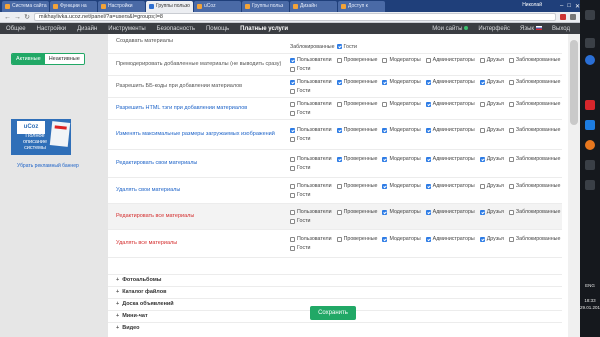  Describe the element at coordinates (7, 17) in the screenshot. I see `back-icon: ←` at that location.